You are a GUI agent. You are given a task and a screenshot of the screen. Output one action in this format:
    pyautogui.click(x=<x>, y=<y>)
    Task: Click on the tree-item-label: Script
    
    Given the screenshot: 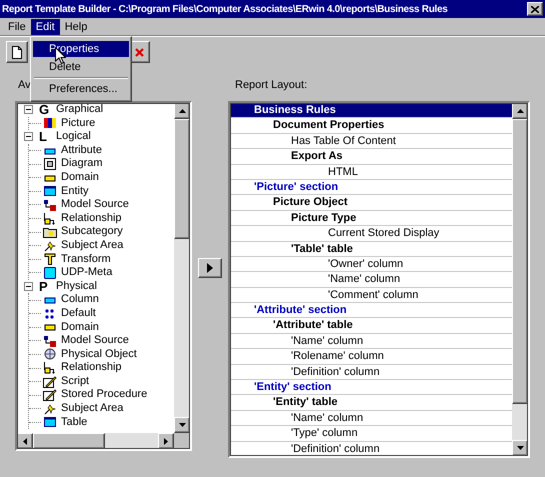 What is the action you would take?
    pyautogui.click(x=75, y=381)
    